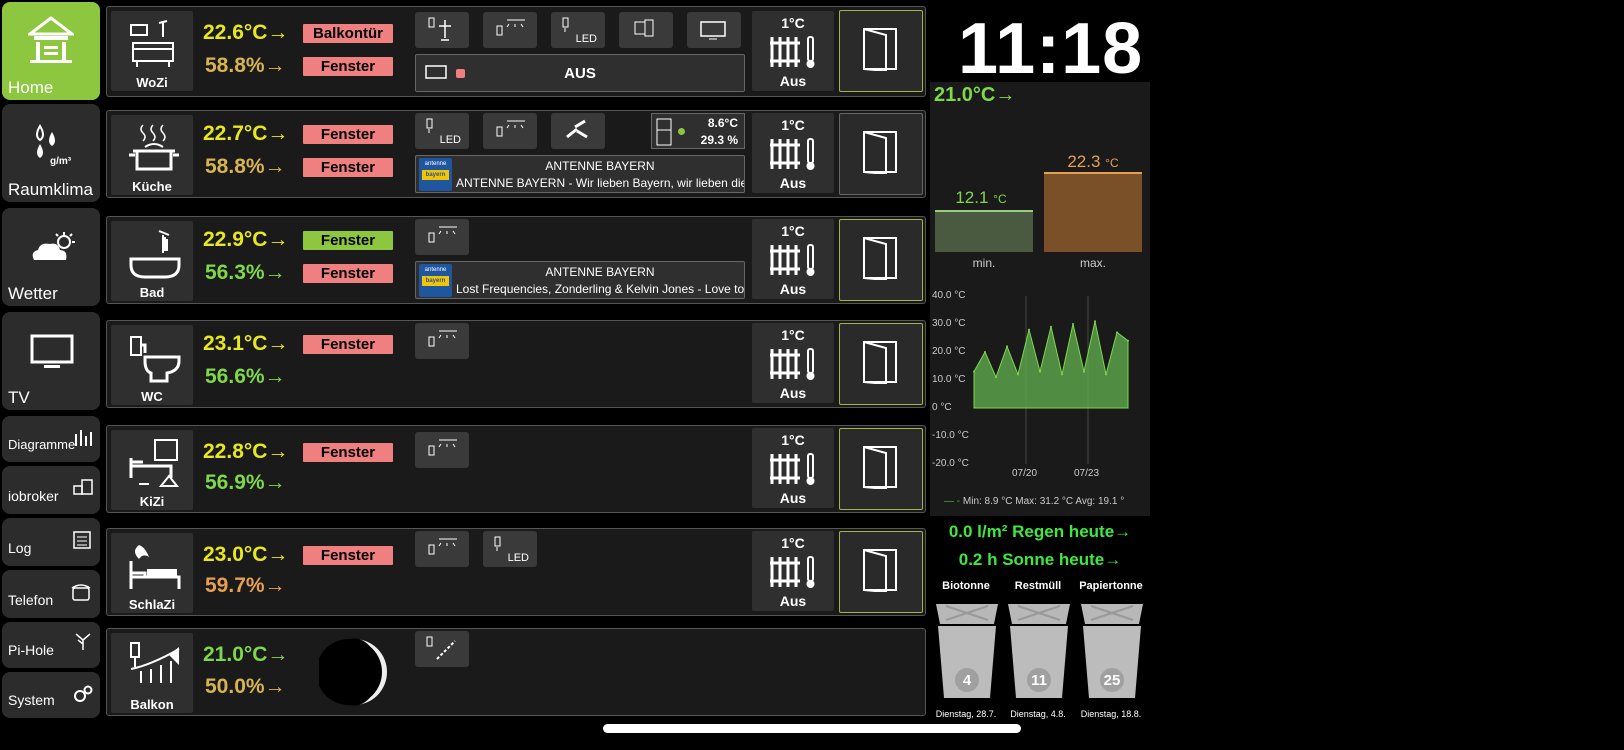 The image size is (1624, 750). I want to click on light-strip-icon, so click(441, 648).